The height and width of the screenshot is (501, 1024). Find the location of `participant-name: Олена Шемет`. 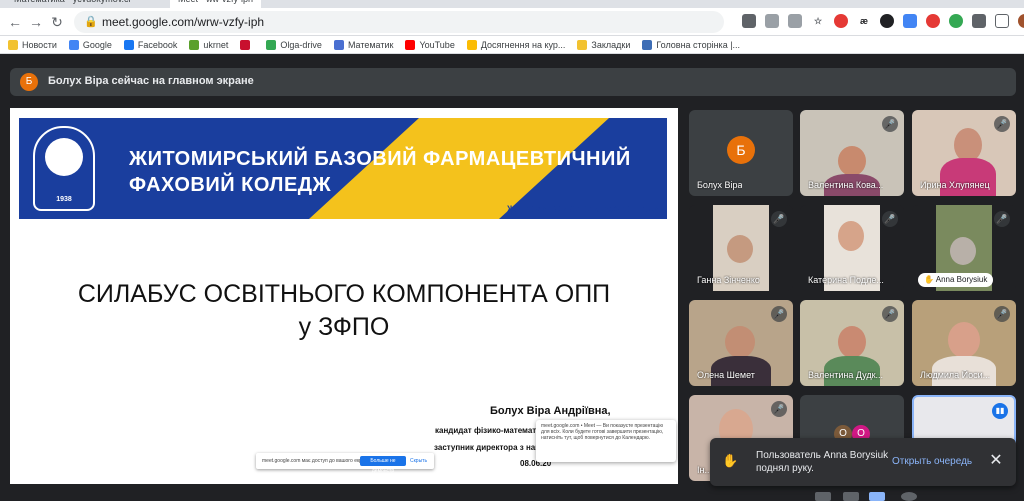

participant-name: Олена Шемет is located at coordinates (726, 375).